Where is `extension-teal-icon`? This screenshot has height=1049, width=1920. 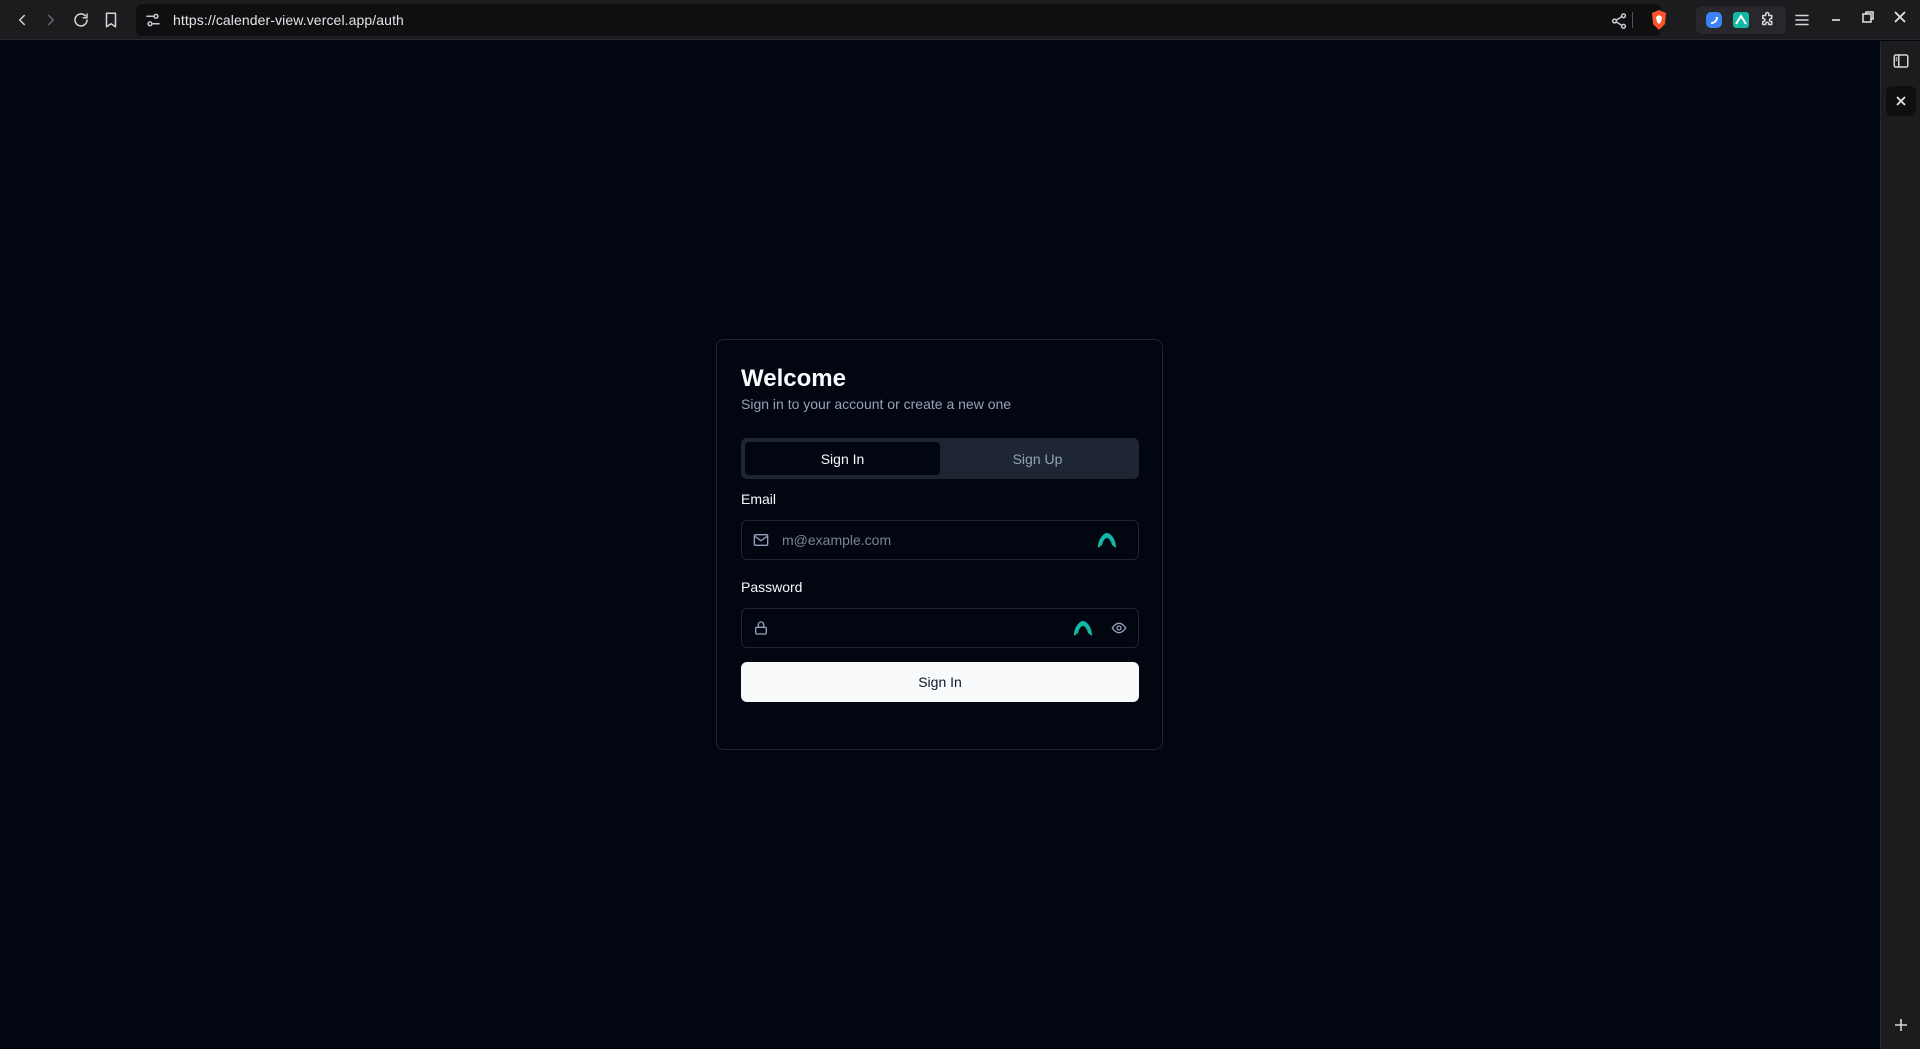
extension-teal-icon is located at coordinates (1741, 20).